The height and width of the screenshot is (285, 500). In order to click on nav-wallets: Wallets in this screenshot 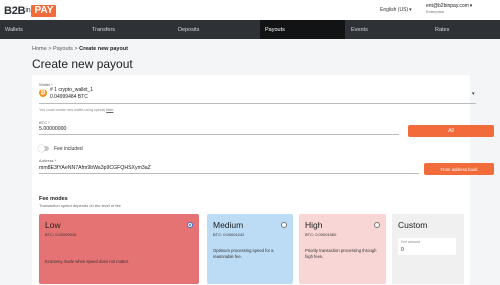, I will do `click(44, 29)`.